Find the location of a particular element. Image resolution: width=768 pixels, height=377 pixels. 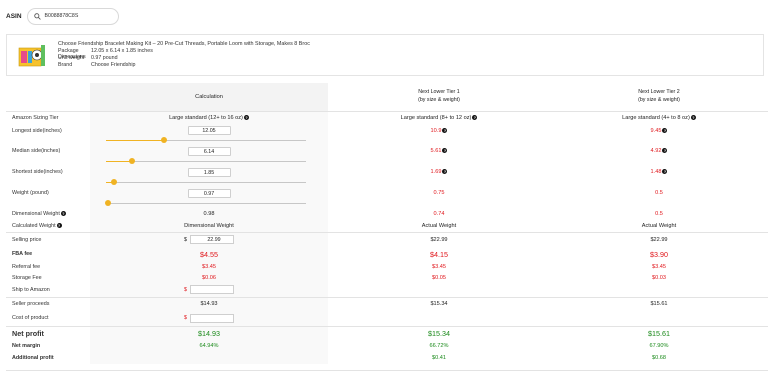

info-key: Unit weight is located at coordinates (71, 58).